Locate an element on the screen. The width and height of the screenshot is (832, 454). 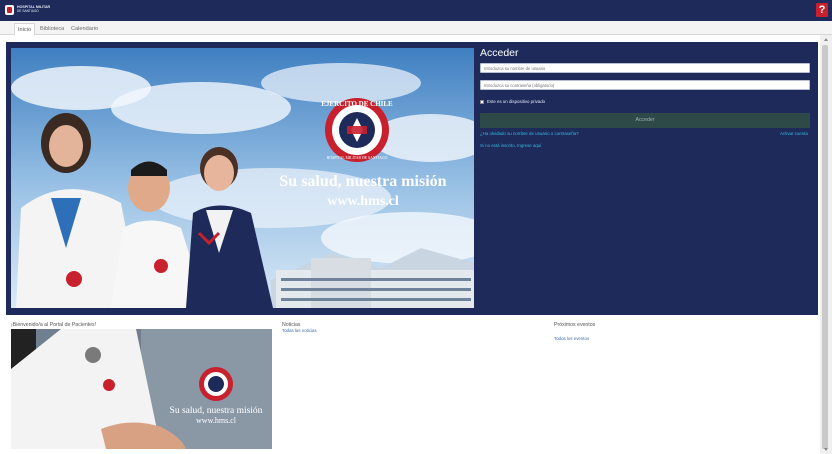
scroll-up-arrow-icon is located at coordinates (826, 39).